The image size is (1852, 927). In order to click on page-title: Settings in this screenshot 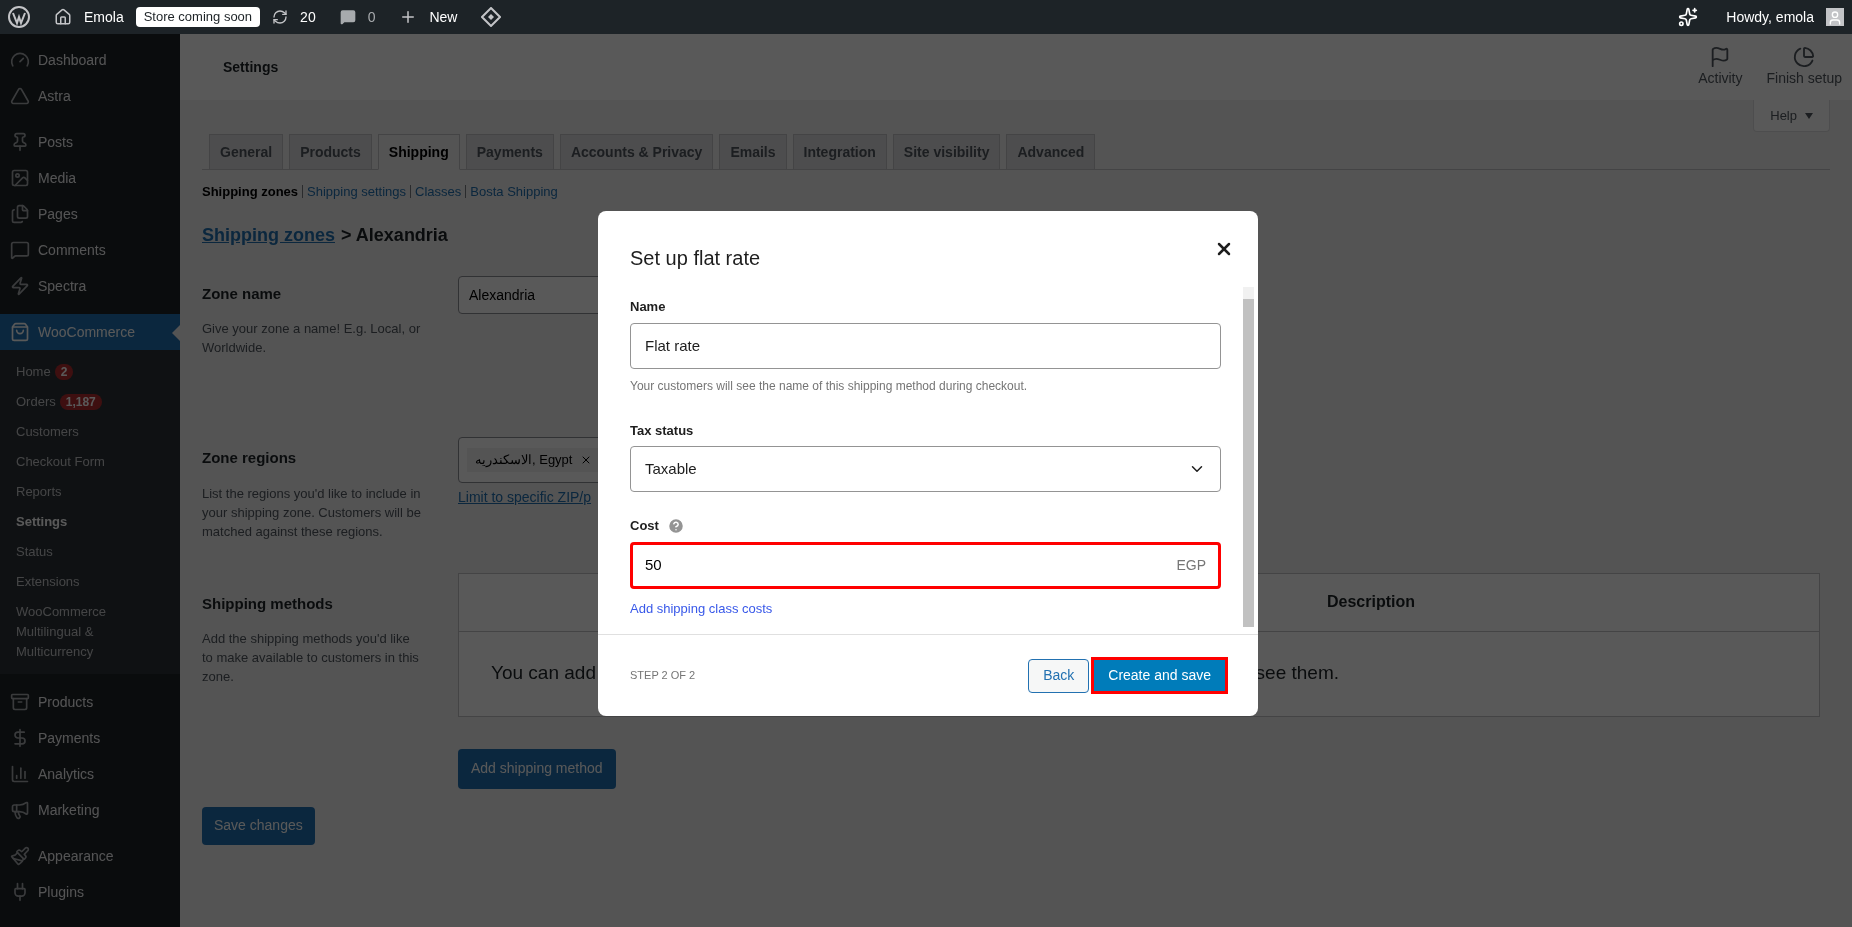, I will do `click(251, 67)`.